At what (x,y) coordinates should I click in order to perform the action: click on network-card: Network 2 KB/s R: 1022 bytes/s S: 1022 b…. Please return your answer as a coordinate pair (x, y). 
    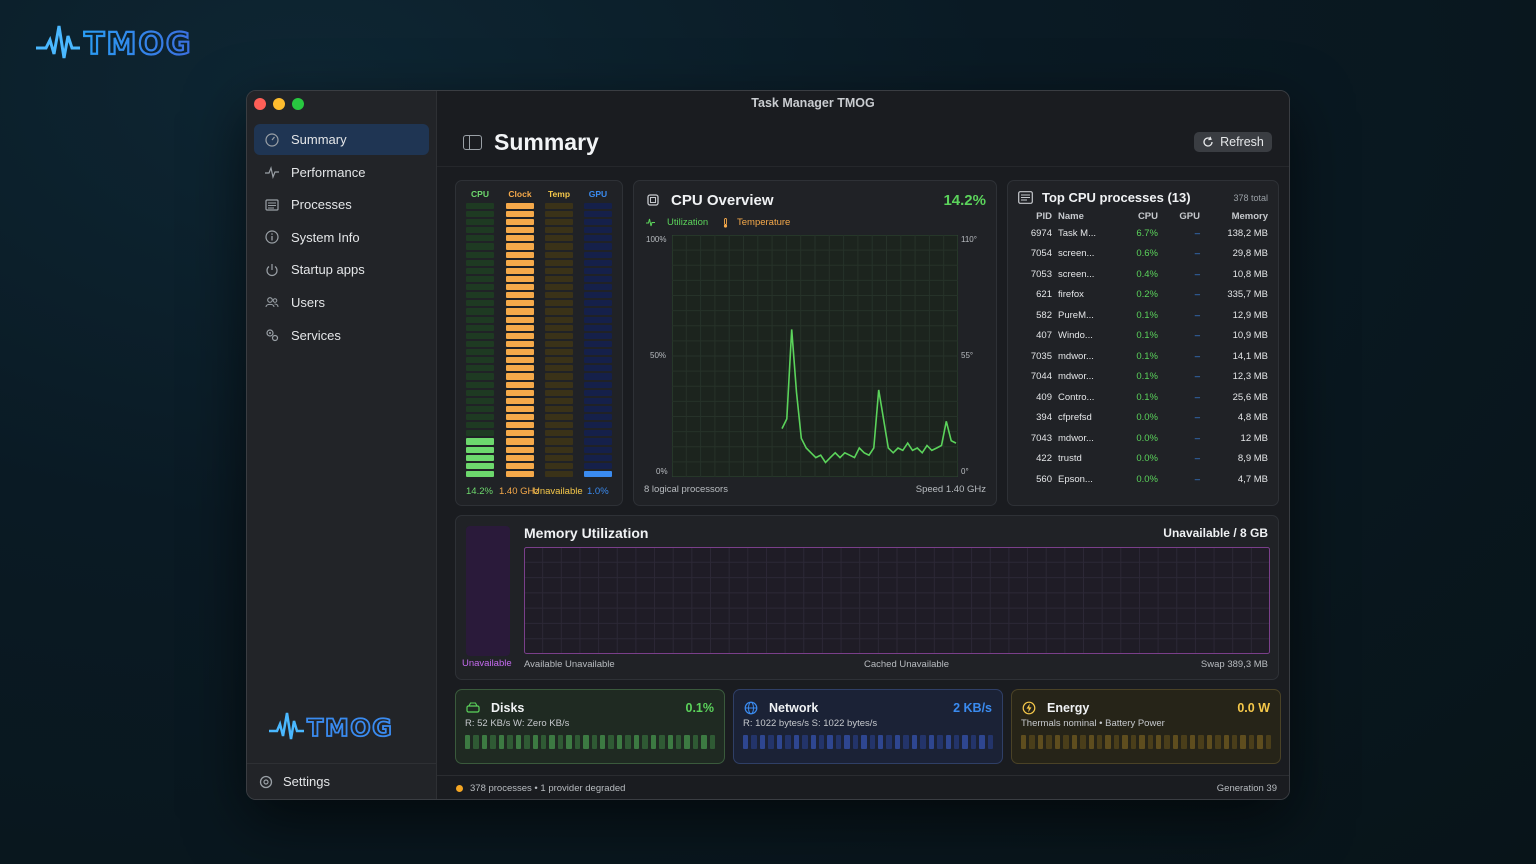
    Looking at the image, I should click on (868, 726).